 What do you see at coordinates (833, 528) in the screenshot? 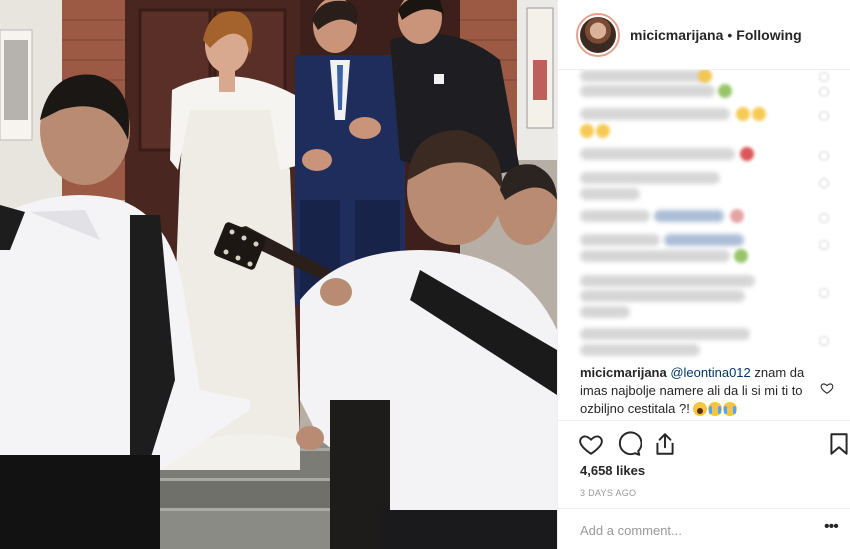
I see `more-options-icon: •••` at bounding box center [833, 528].